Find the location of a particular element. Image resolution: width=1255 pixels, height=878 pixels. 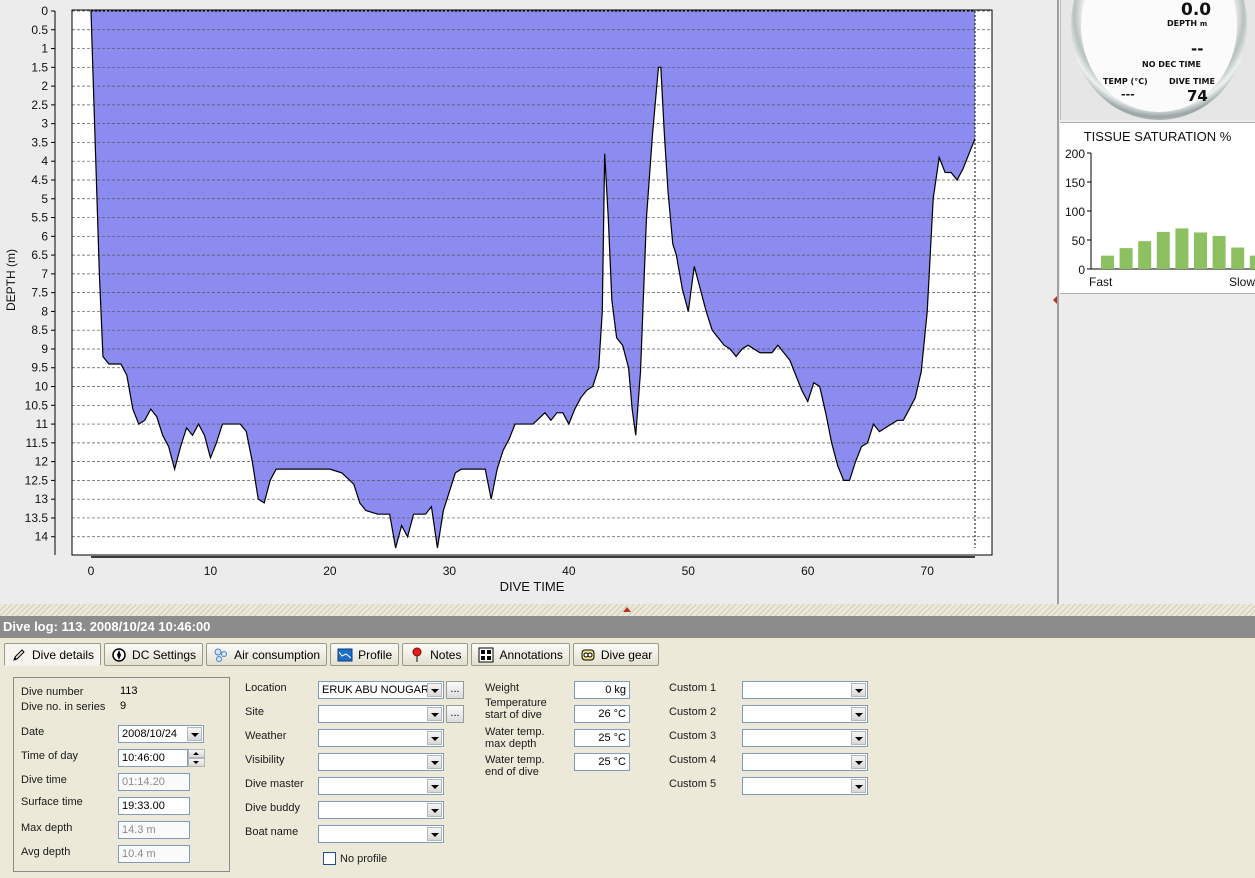

custom-4-select is located at coordinates (805, 762).